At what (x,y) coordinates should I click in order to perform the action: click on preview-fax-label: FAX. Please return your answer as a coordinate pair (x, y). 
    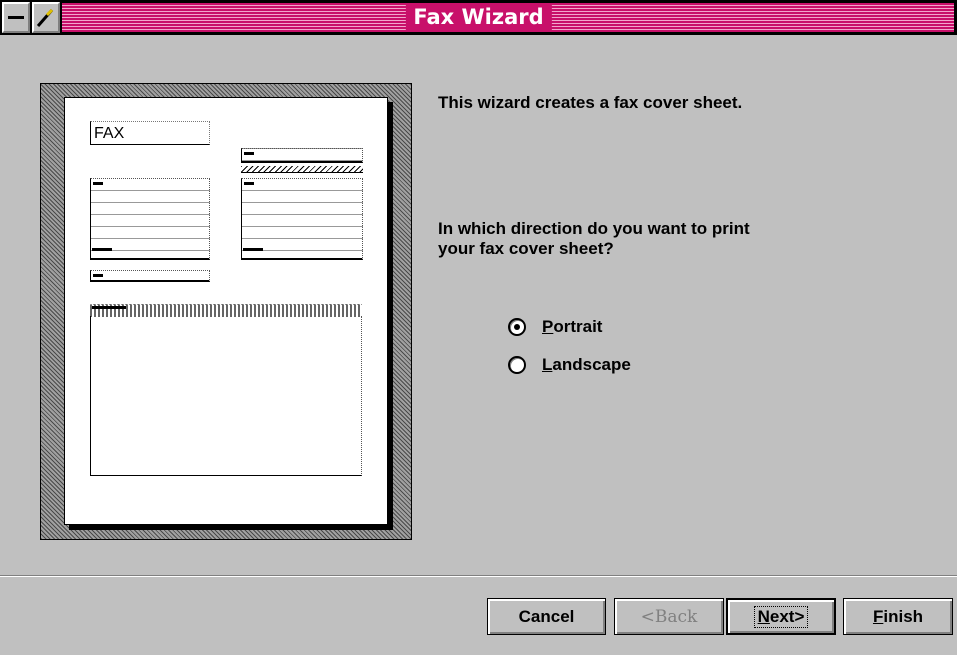
    Looking at the image, I should click on (150, 133).